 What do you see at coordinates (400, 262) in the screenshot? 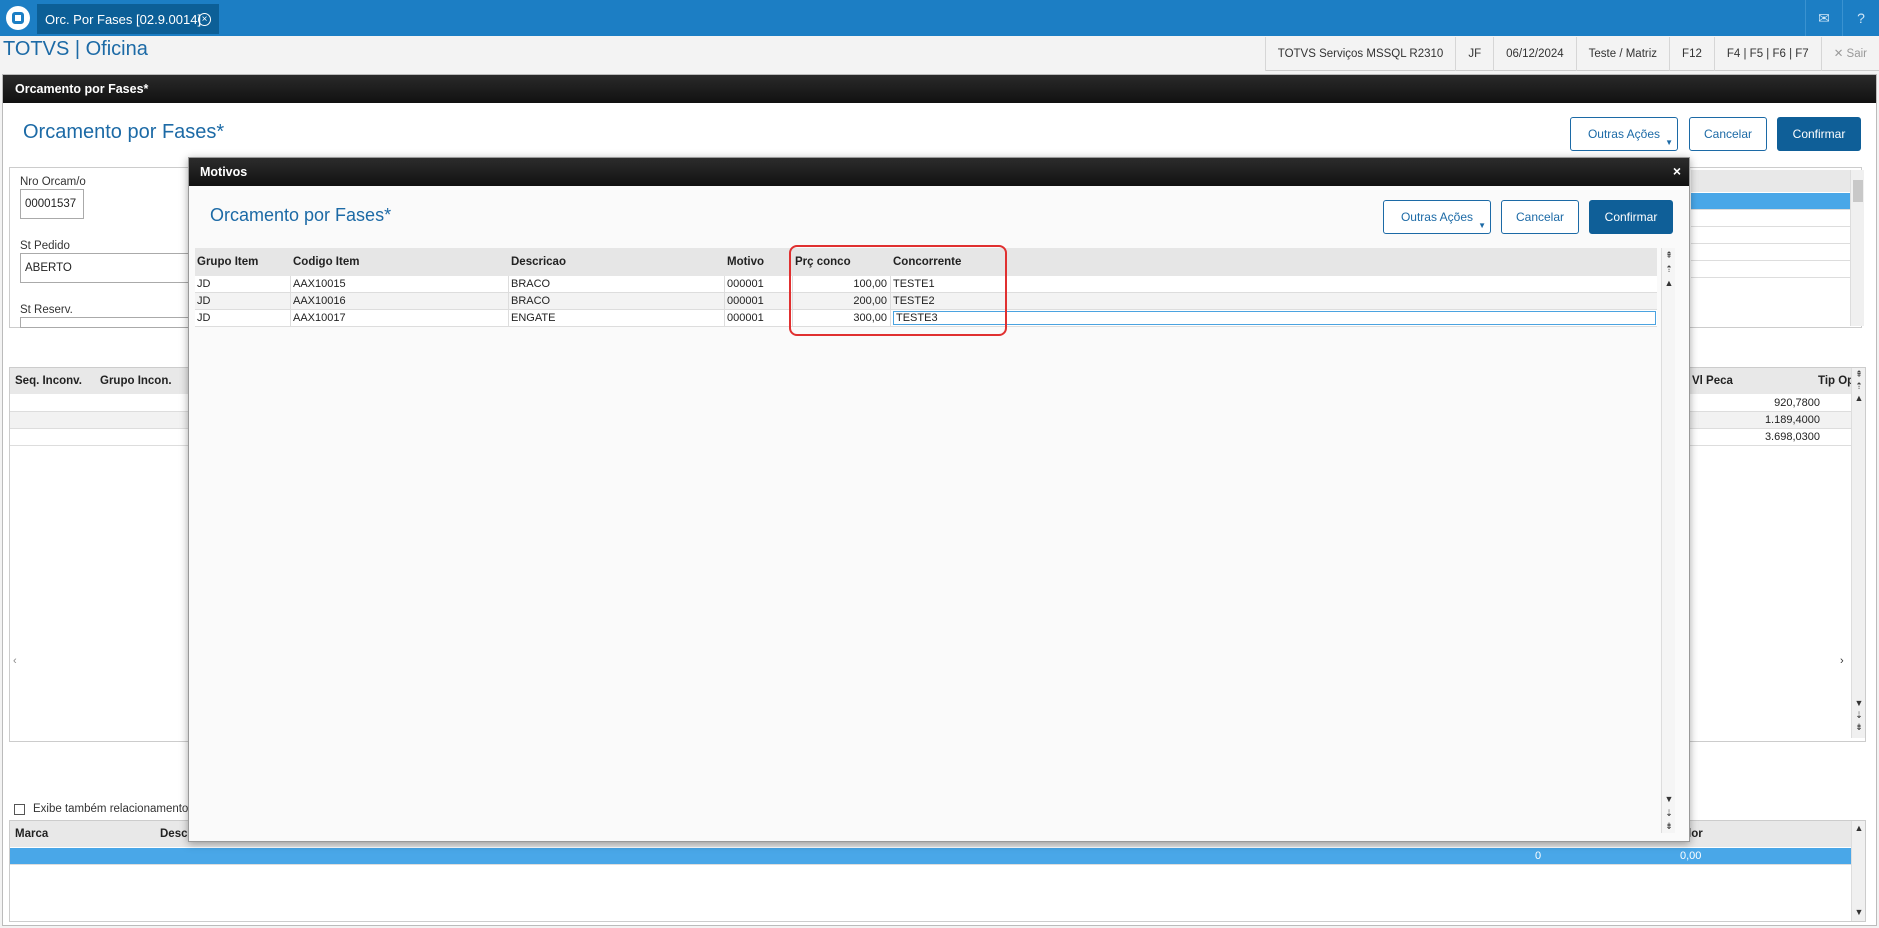
I see `col-codigo-item: Codigo Item` at bounding box center [400, 262].